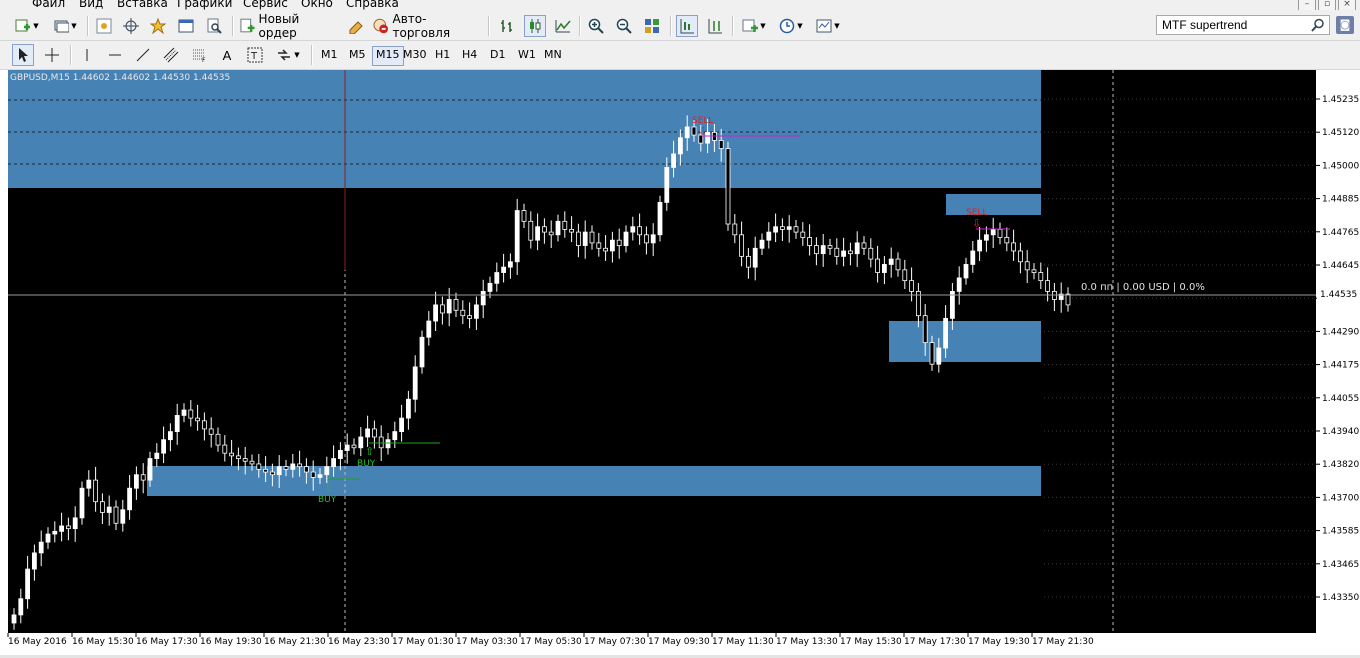  What do you see at coordinates (158, 26) in the screenshot?
I see `favorites-button` at bounding box center [158, 26].